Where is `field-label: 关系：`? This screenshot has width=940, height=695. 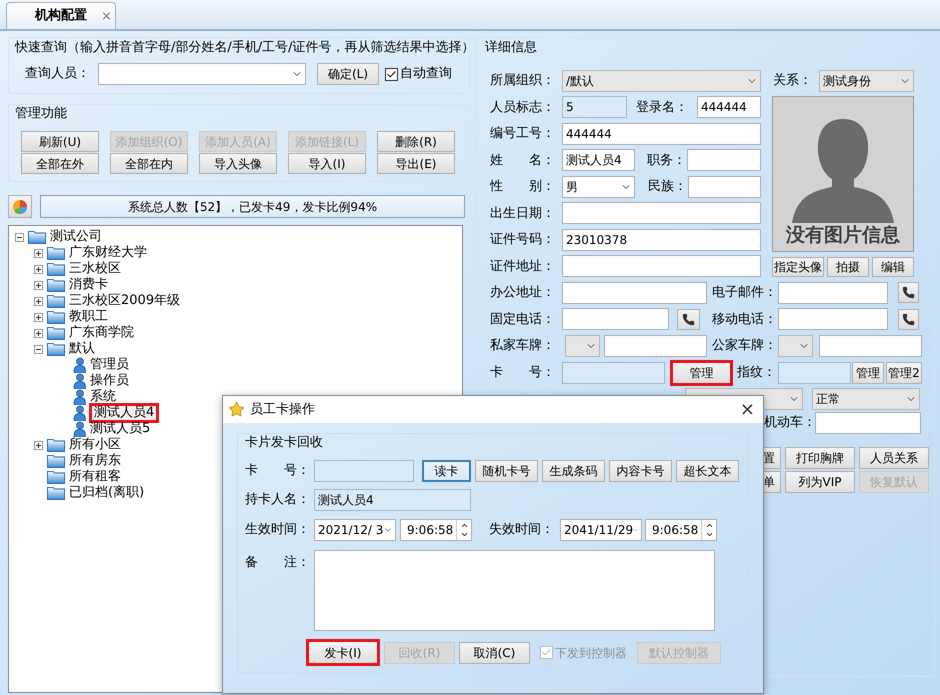 field-label: 关系： is located at coordinates (793, 81).